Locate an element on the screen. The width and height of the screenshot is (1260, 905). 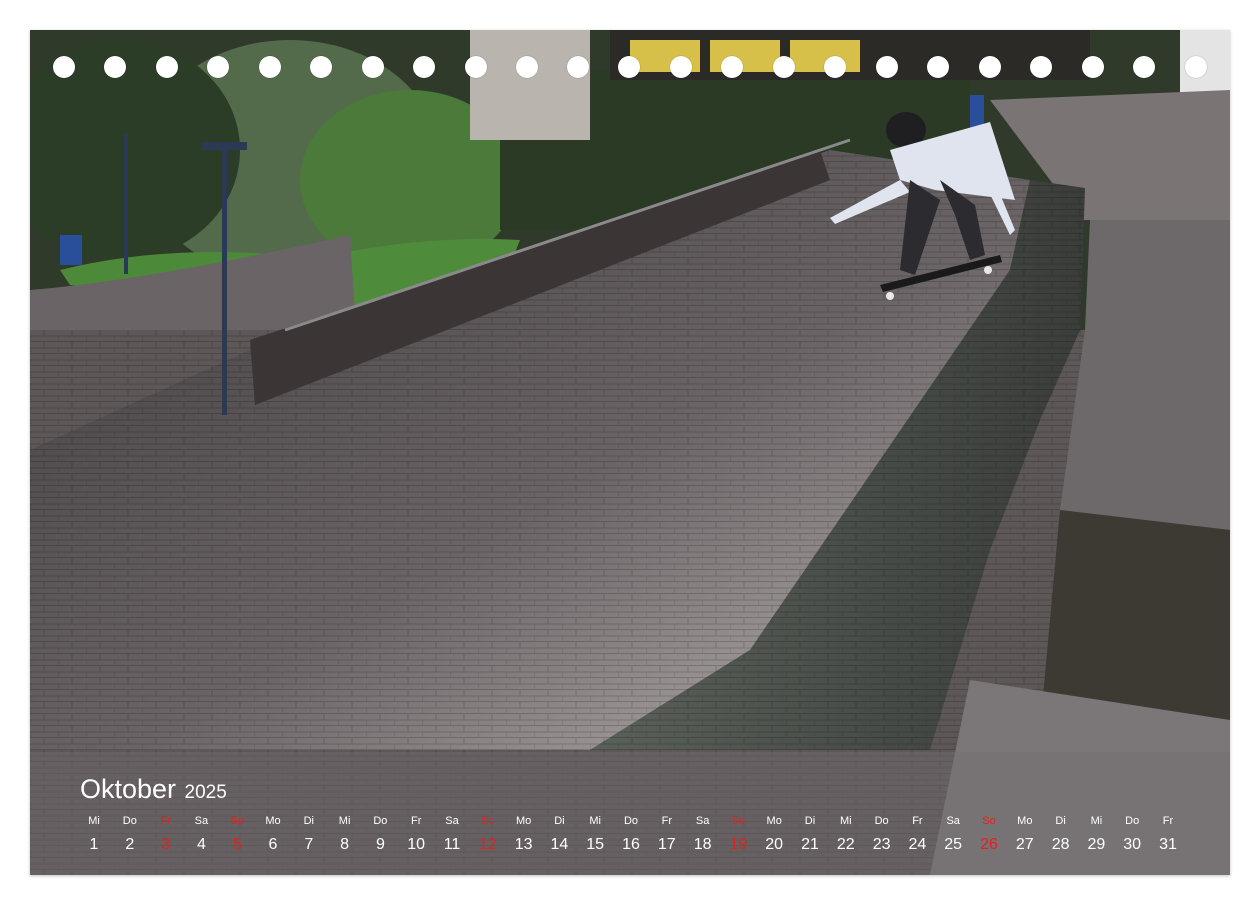
calendar-band is located at coordinates (630, 813).